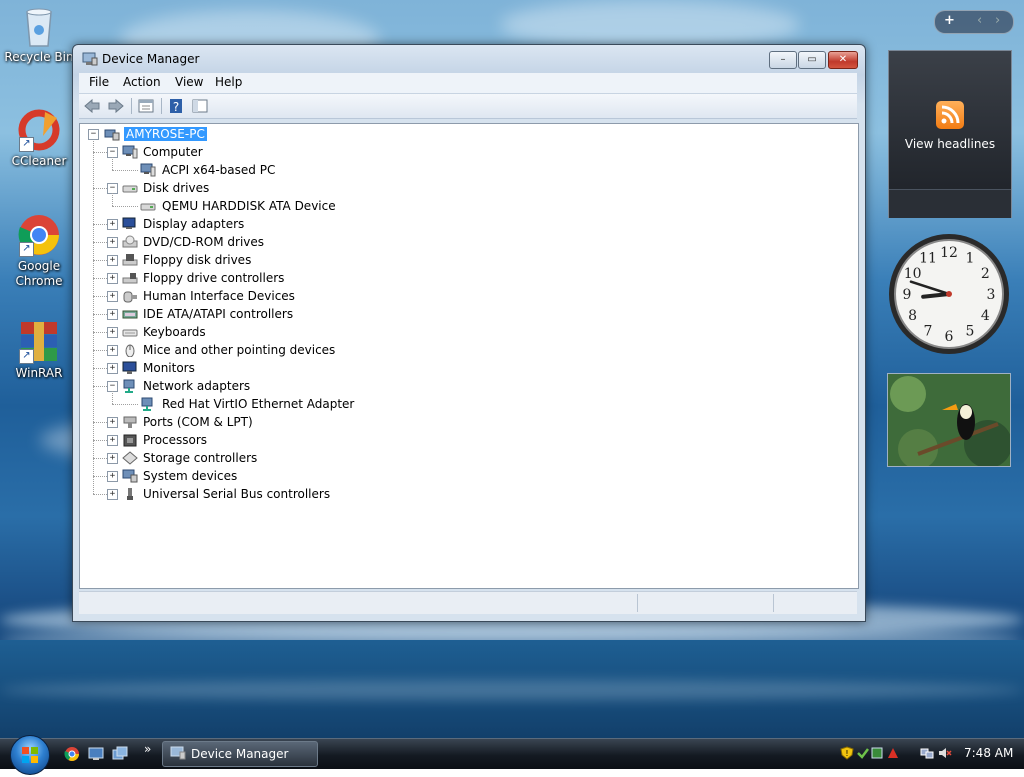 Image resolution: width=1024 pixels, height=777 pixels. What do you see at coordinates (39, 57) in the screenshot?
I see `desktop-icon-label: Recycle Bin` at bounding box center [39, 57].